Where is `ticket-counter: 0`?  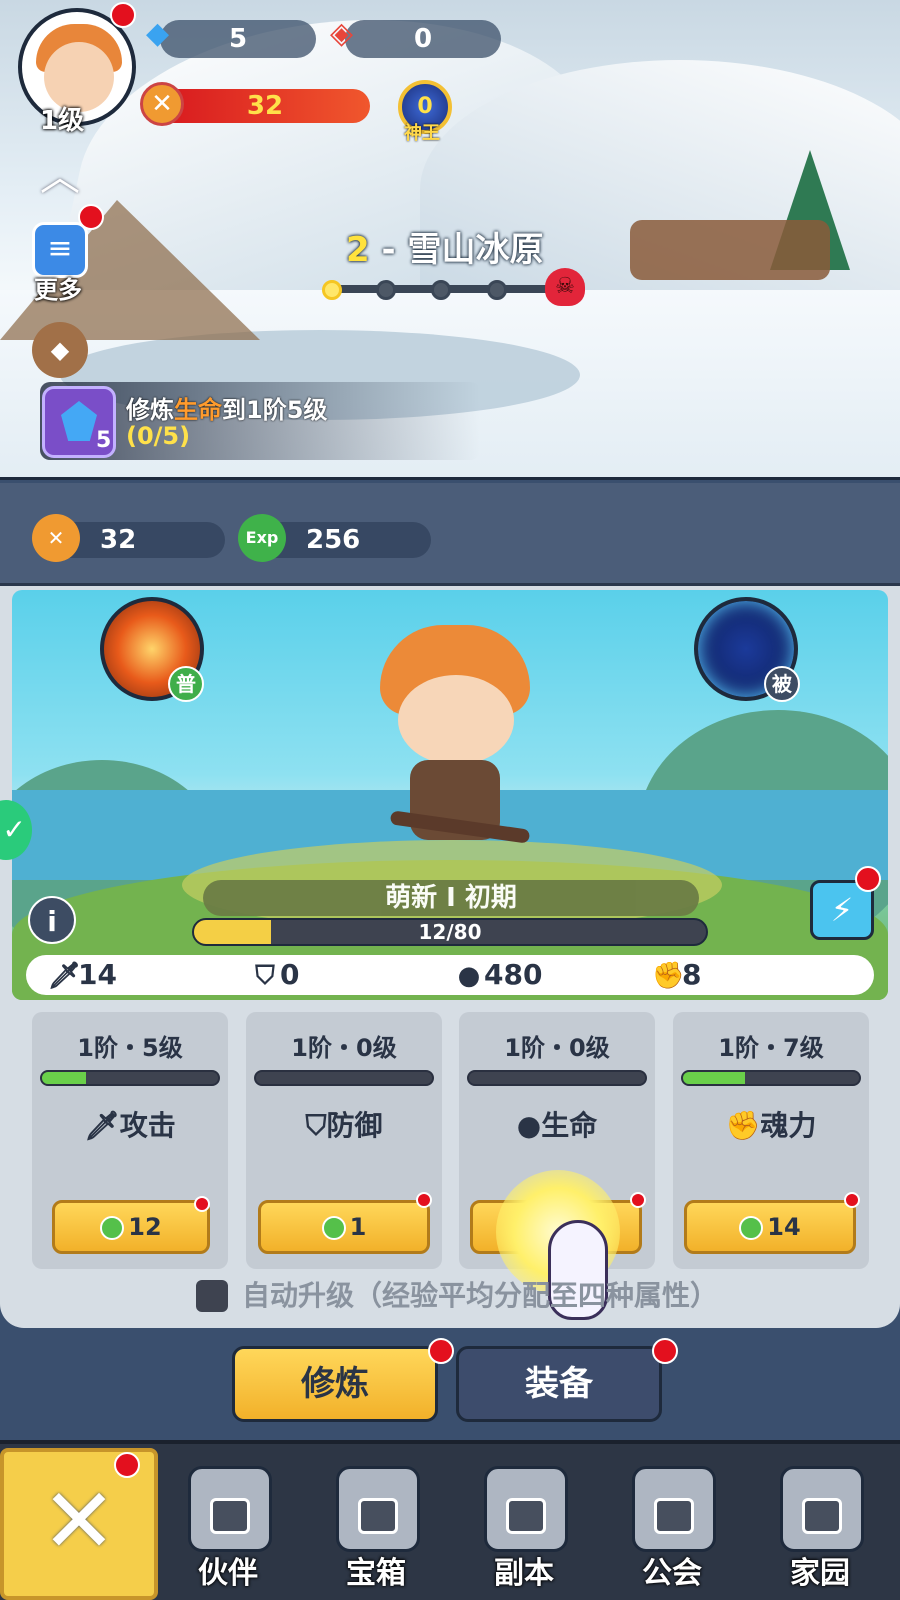 ticket-counter: 0 is located at coordinates (423, 39).